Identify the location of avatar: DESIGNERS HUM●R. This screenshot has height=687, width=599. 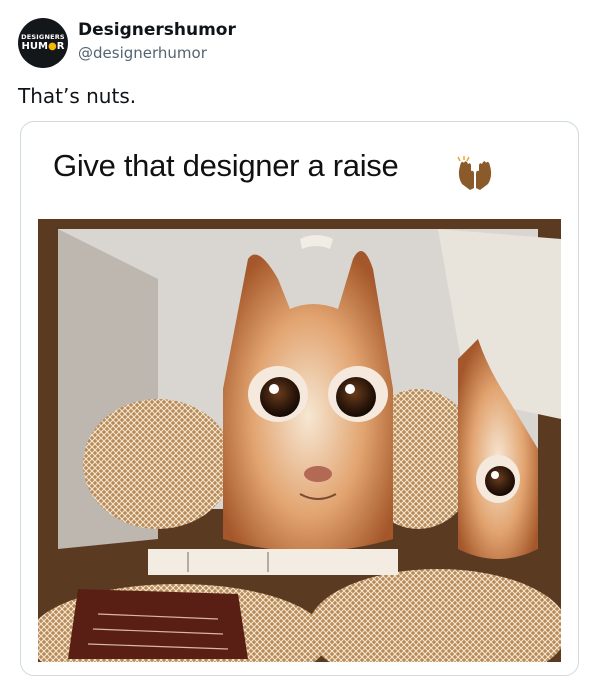
(43, 43).